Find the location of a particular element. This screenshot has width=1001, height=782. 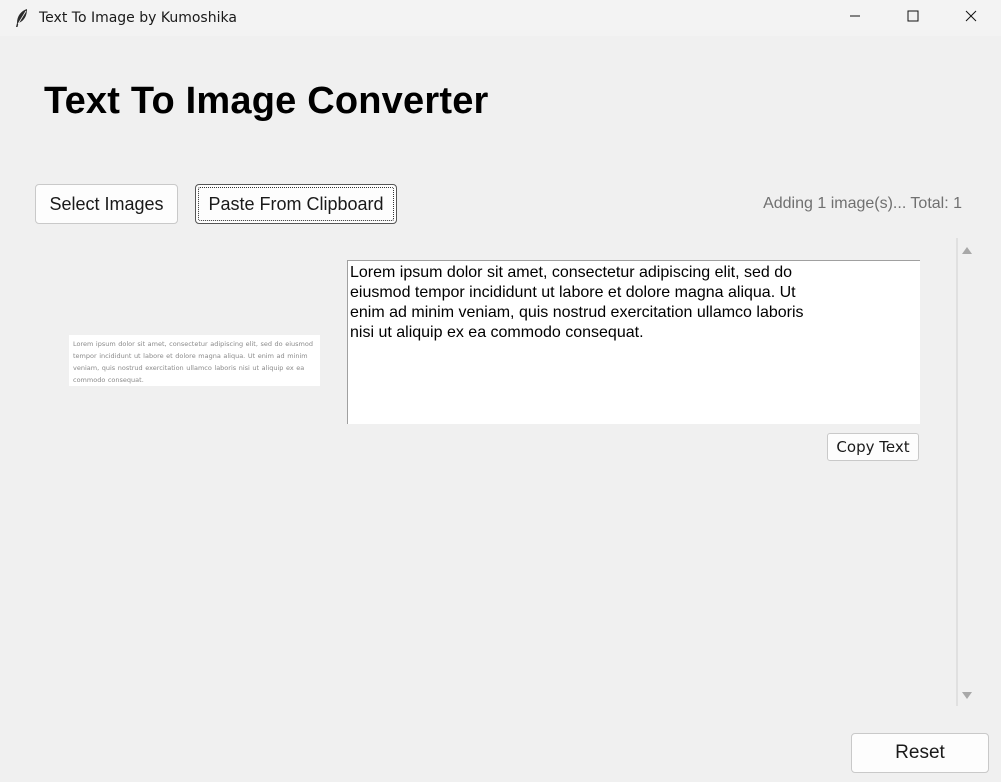

minimize-icon is located at coordinates (855, 18).